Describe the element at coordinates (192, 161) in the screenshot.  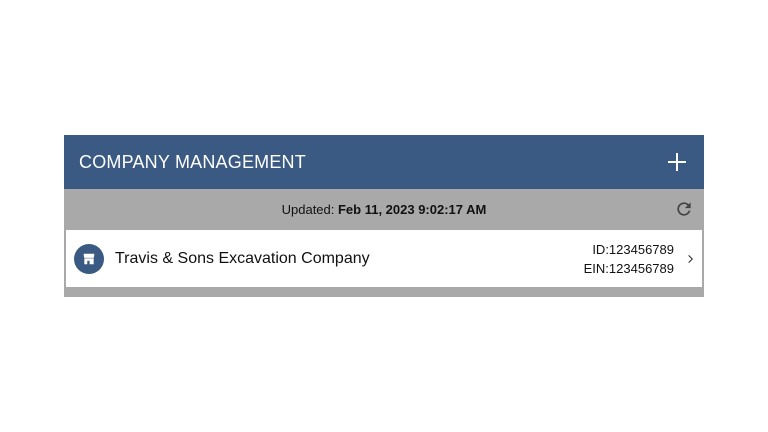
I see `page-title: COMPANY MANAGEMENT` at that location.